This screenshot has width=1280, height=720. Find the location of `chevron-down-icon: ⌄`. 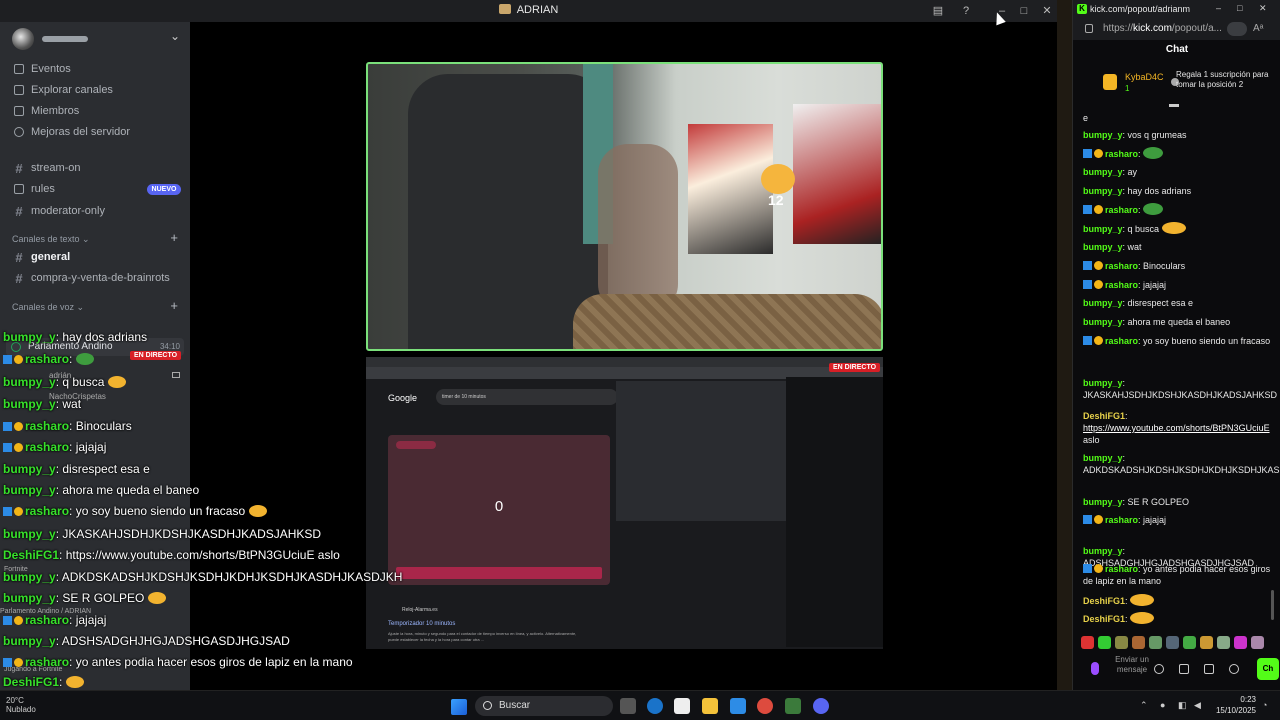

chevron-down-icon: ⌄ is located at coordinates (175, 36).